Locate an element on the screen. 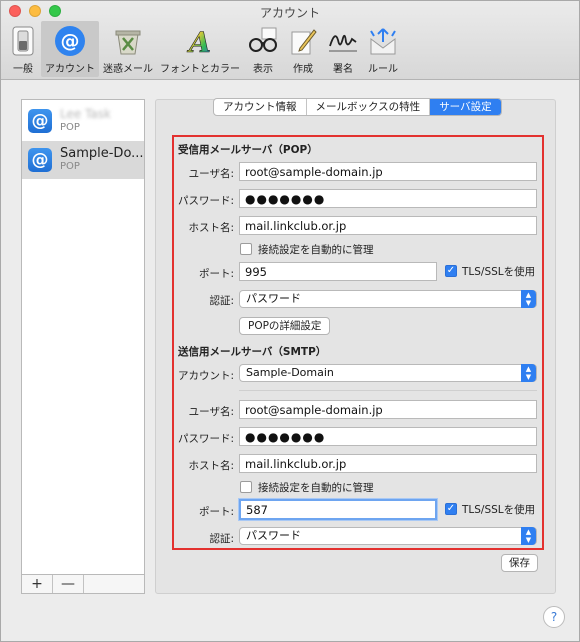 The width and height of the screenshot is (580, 642). toolbar-junk: 迷惑メール is located at coordinates (128, 49).